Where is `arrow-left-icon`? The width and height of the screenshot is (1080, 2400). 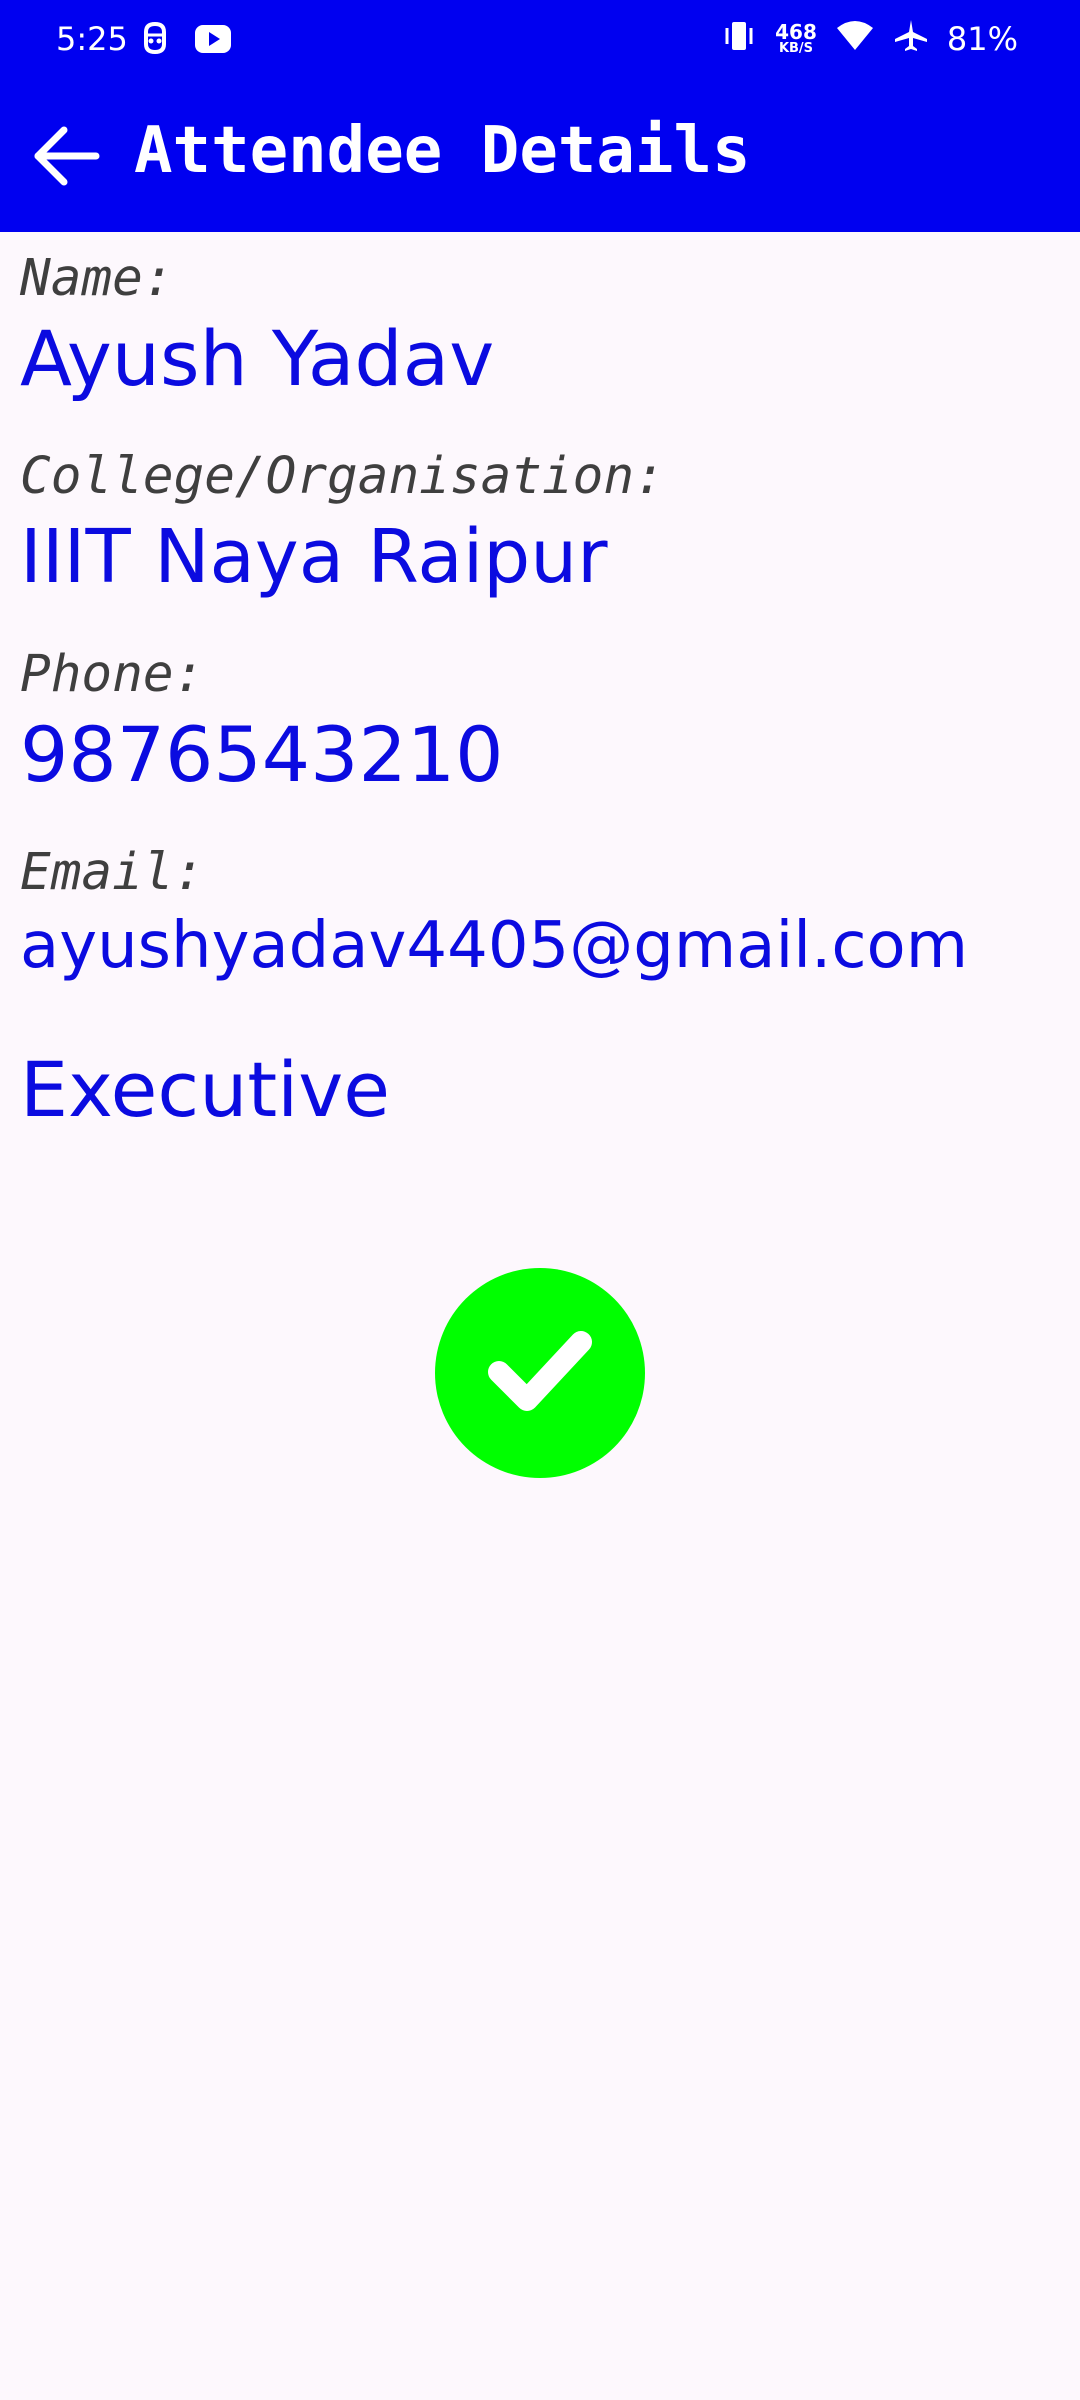
arrow-left-icon is located at coordinates (66, 158).